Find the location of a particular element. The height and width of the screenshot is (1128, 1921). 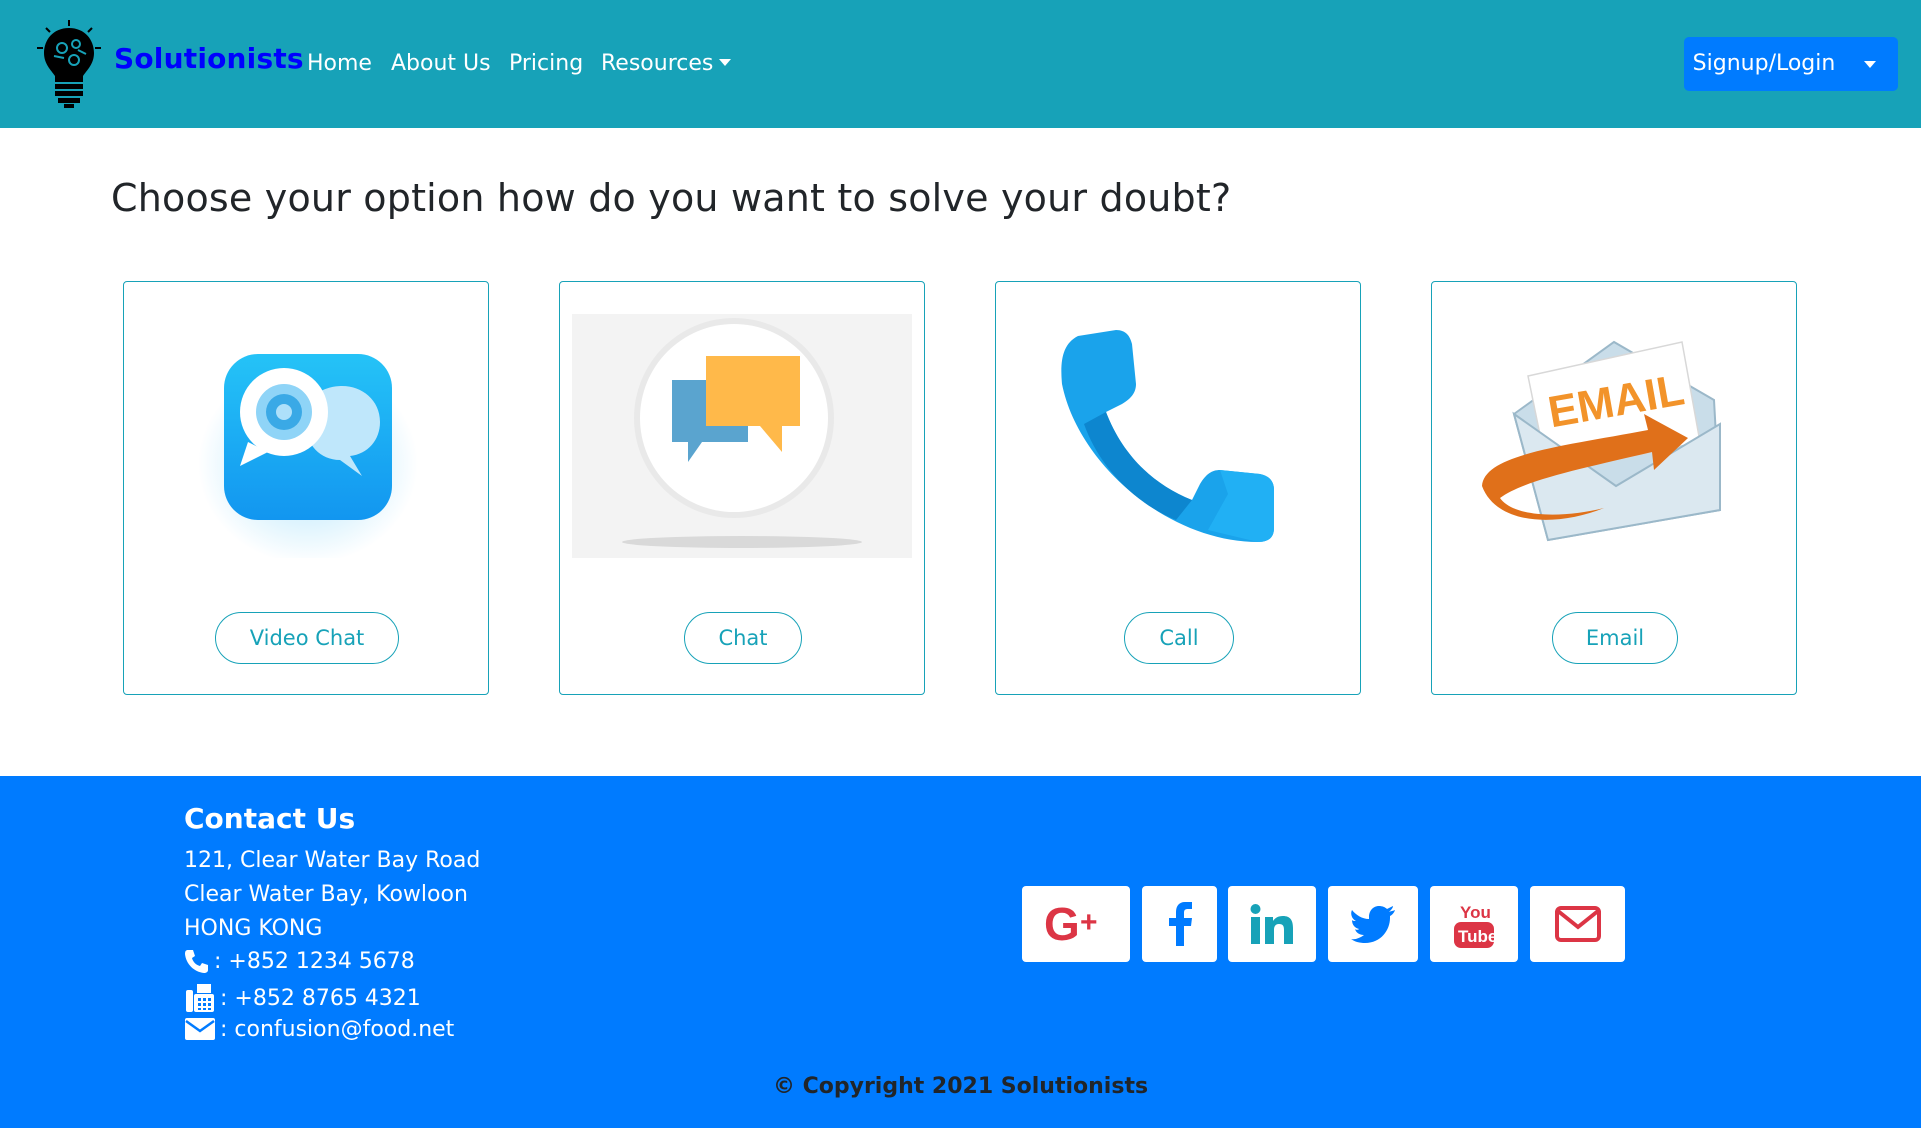

email-link: : confusion@food.net is located at coordinates (337, 1029).